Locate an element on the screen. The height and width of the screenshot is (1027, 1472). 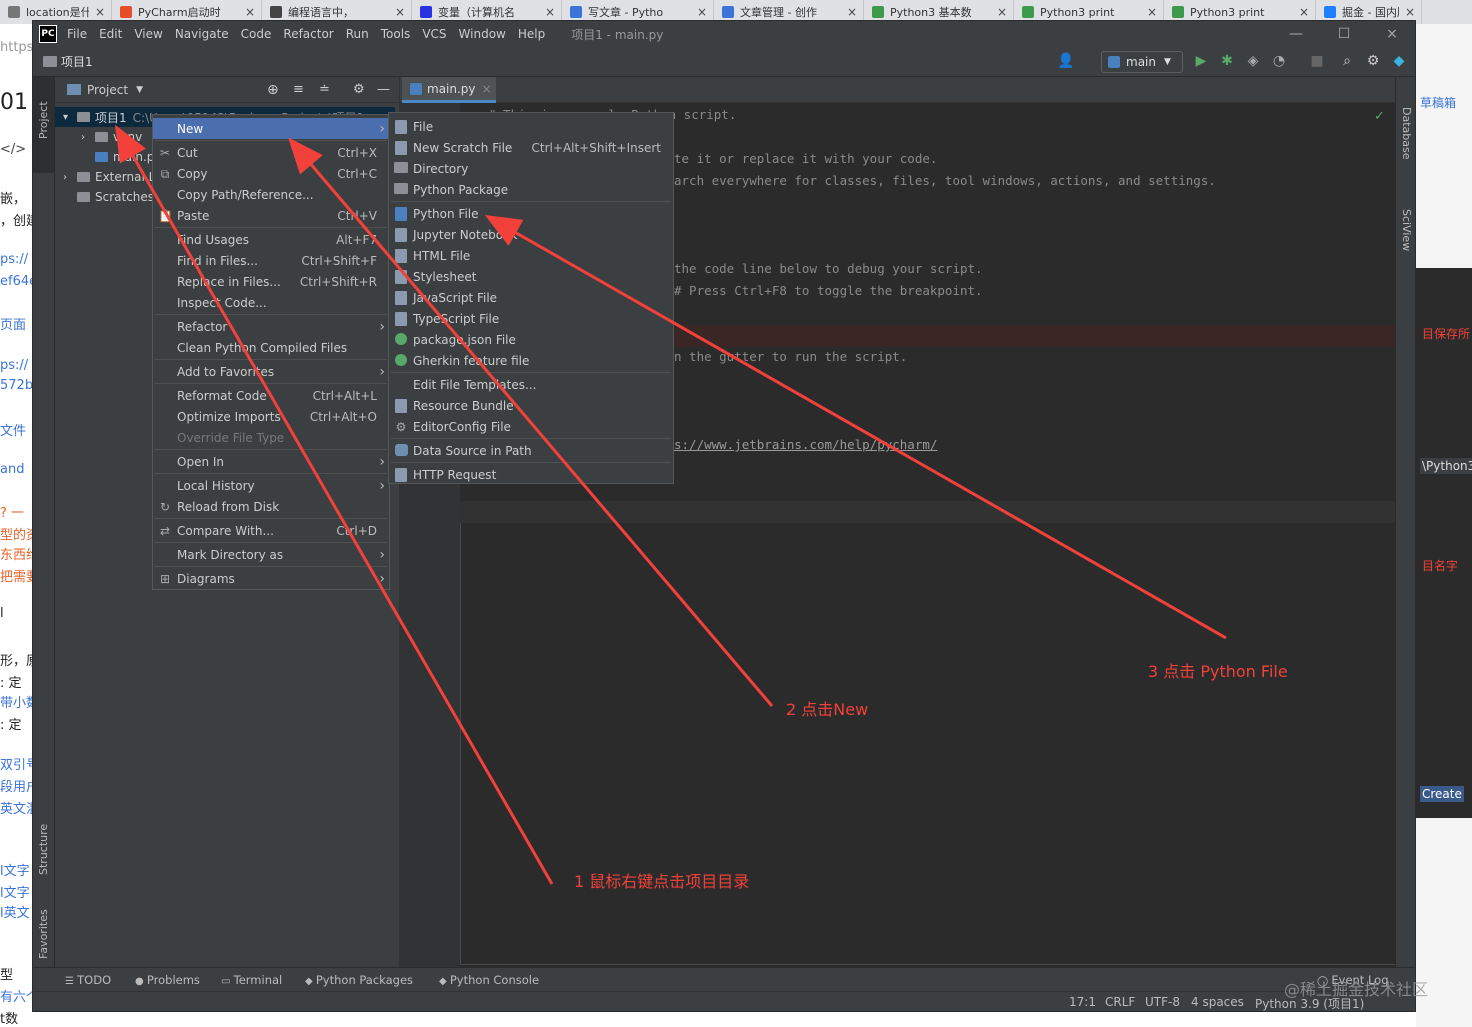
menu-item-find-usages: Find Usages Alt+F7 is located at coordinates (271, 239).